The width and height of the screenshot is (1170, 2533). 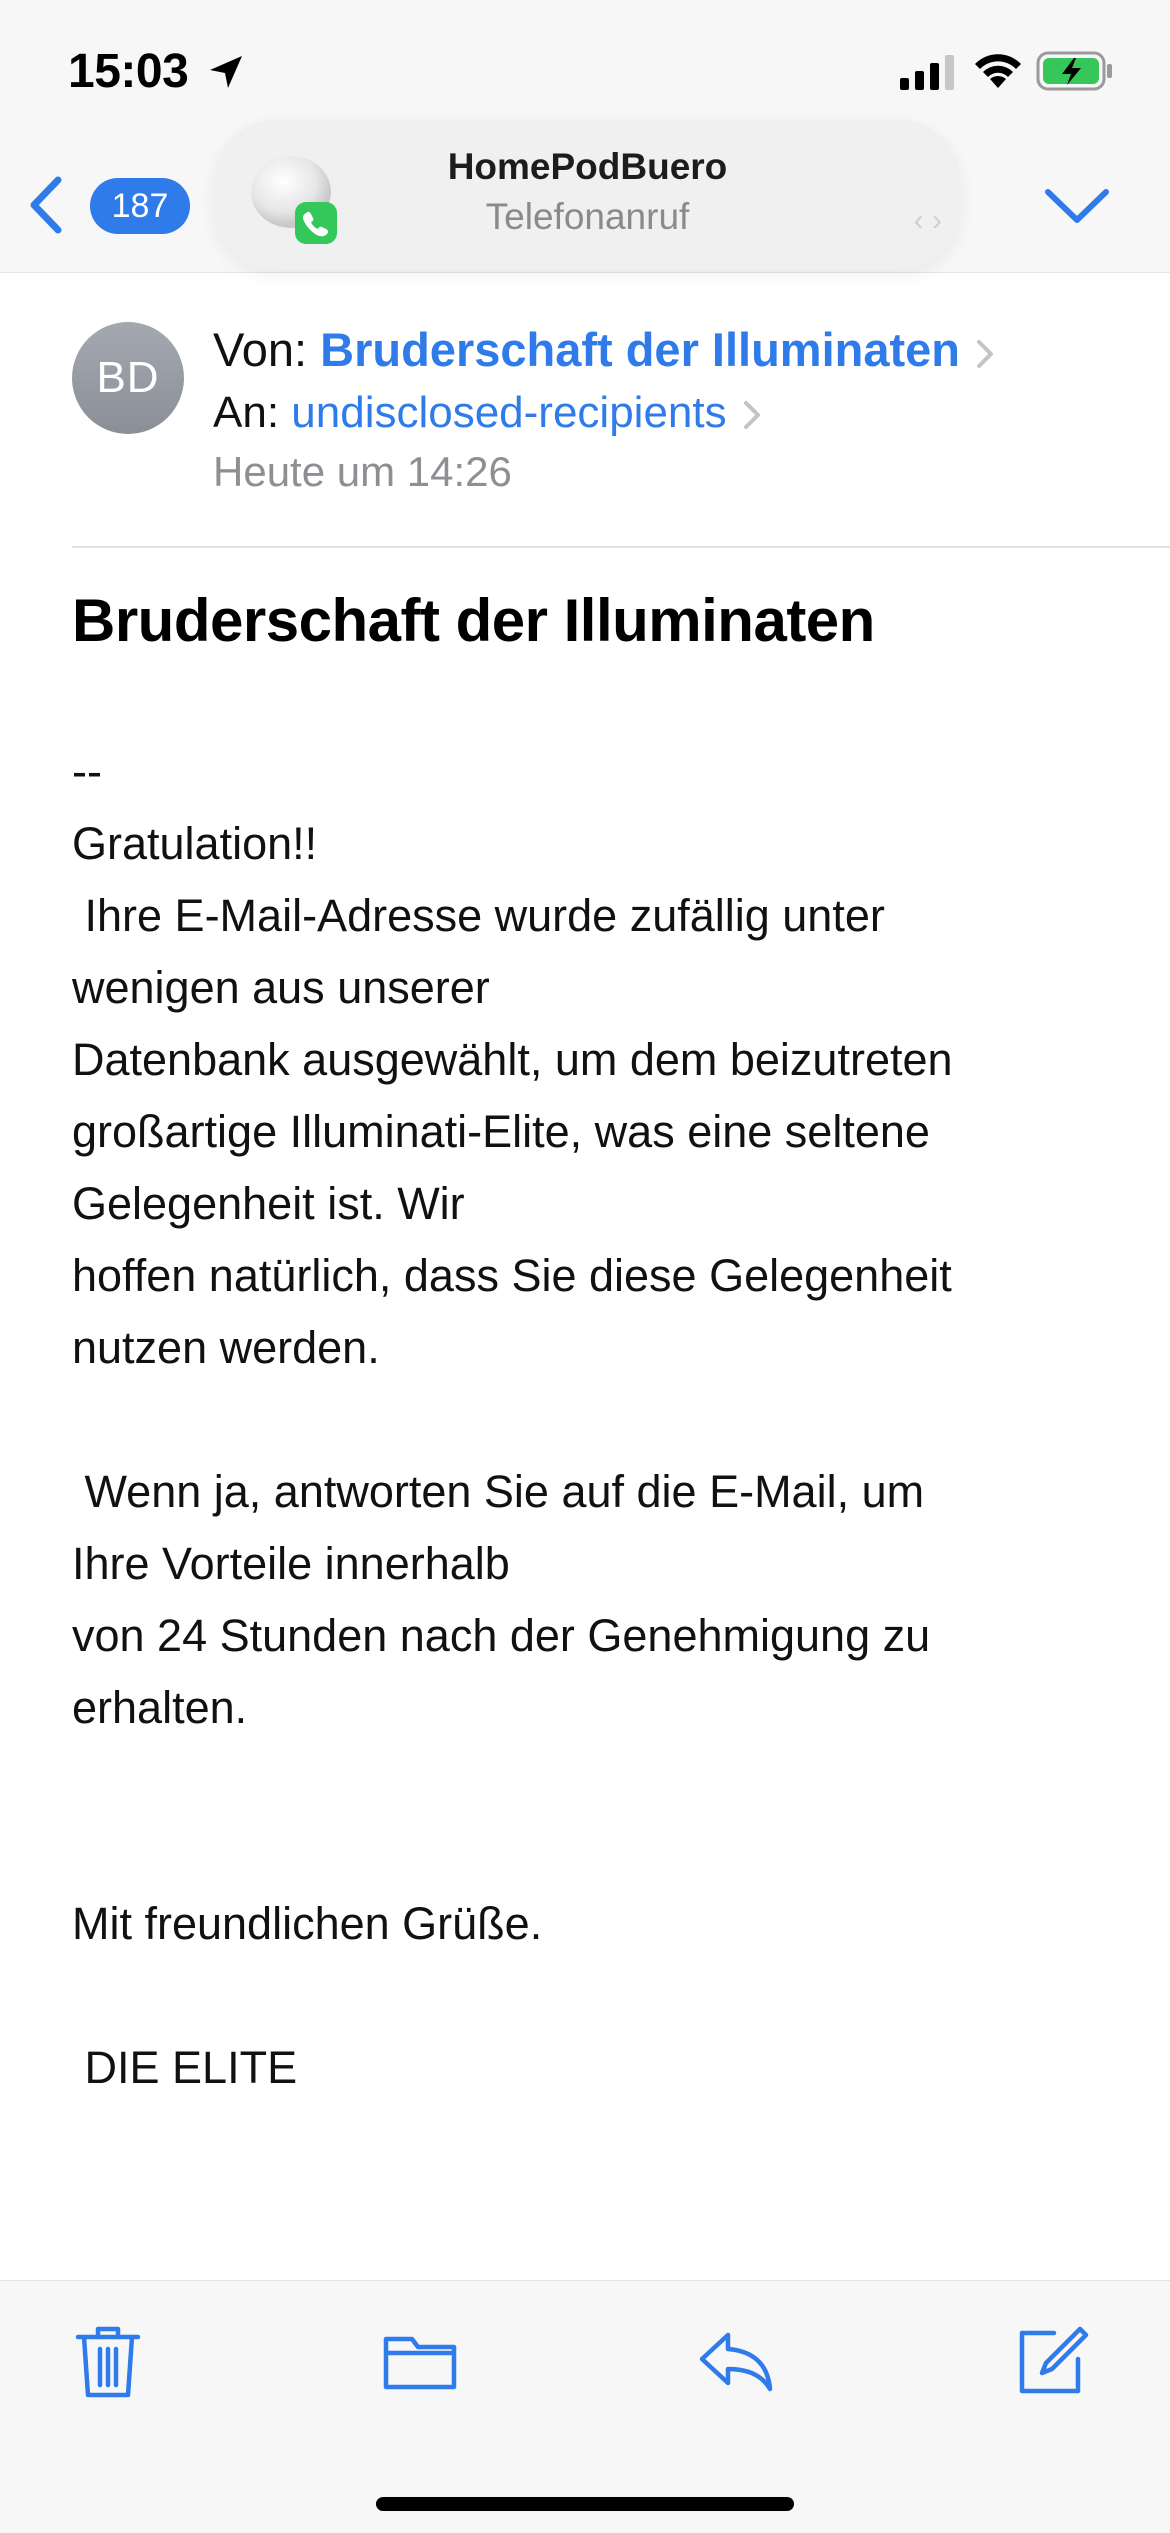 What do you see at coordinates (246, 412) in the screenshot?
I see `to-label: An:` at bounding box center [246, 412].